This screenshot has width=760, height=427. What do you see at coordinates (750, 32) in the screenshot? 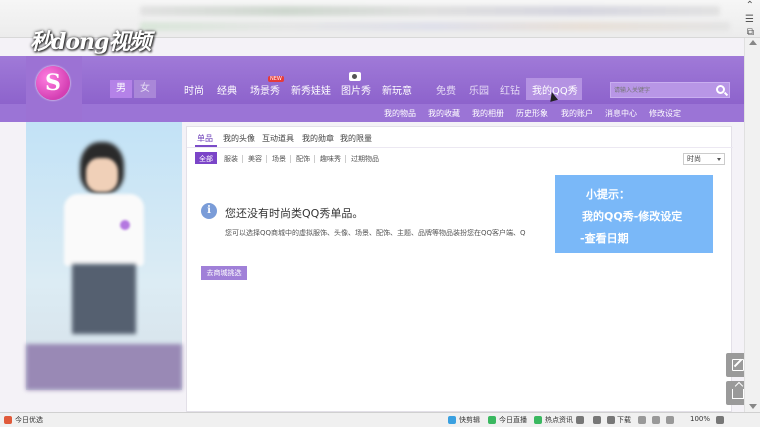
I see `restore-icon: ⧉` at bounding box center [750, 32].